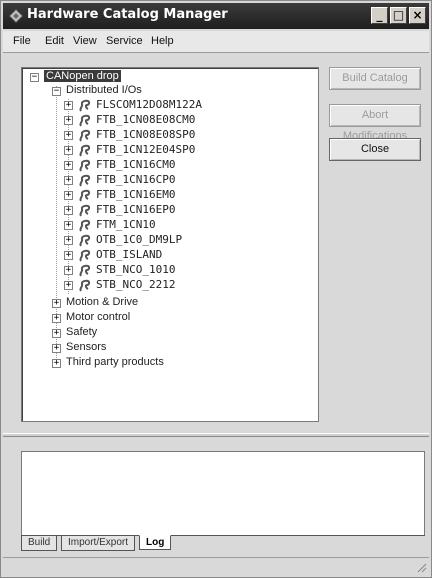 Image resolution: width=432 pixels, height=578 pixels. What do you see at coordinates (417, 15) in the screenshot?
I see `close-window-button: ×` at bounding box center [417, 15].